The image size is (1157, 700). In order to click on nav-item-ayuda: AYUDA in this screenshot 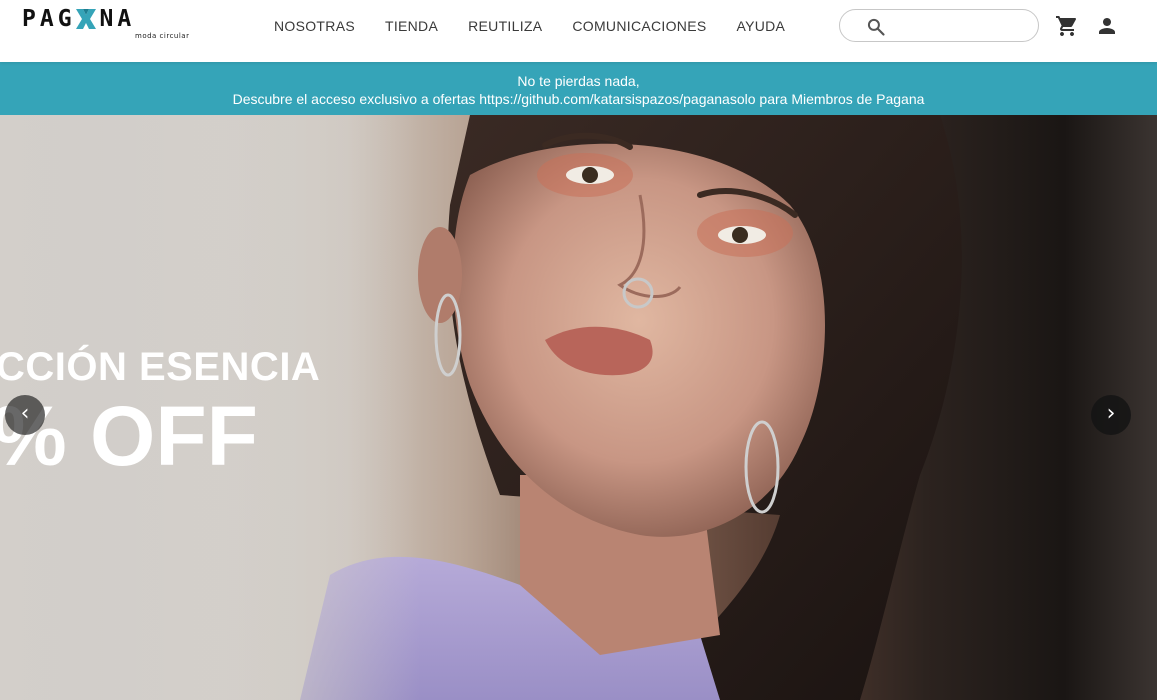, I will do `click(760, 26)`.